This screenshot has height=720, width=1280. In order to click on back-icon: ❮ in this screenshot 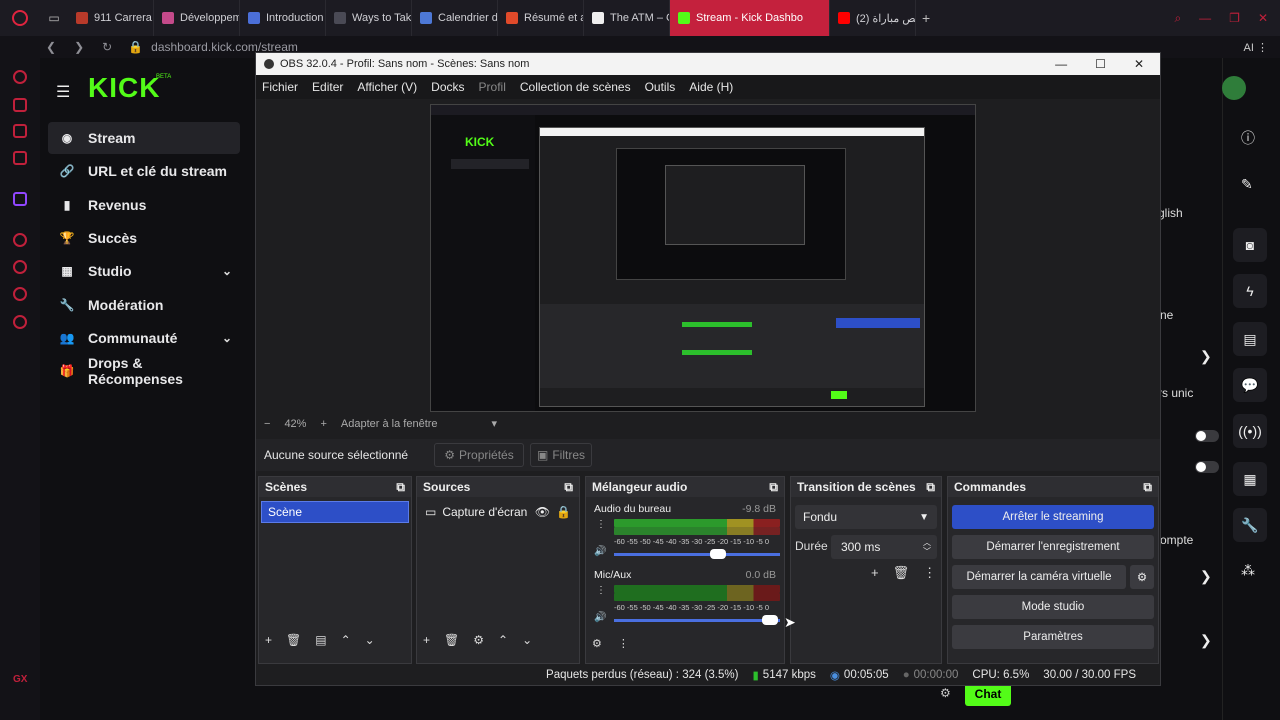, I will do `click(51, 47)`.